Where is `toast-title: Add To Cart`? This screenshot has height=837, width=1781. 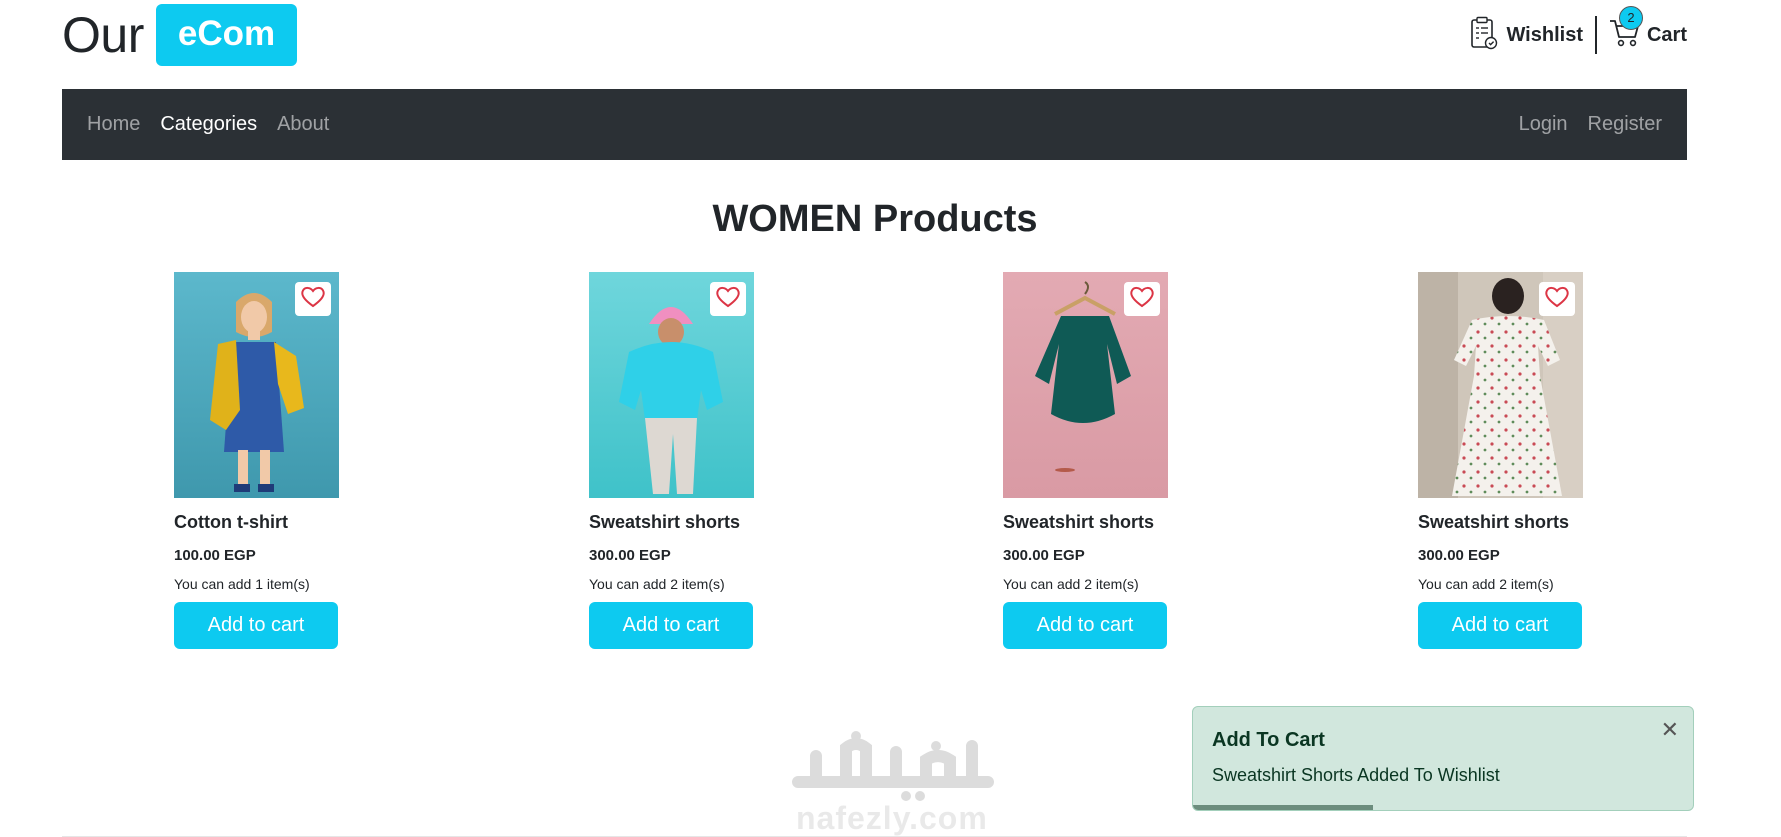 toast-title: Add To Cart is located at coordinates (1268, 740).